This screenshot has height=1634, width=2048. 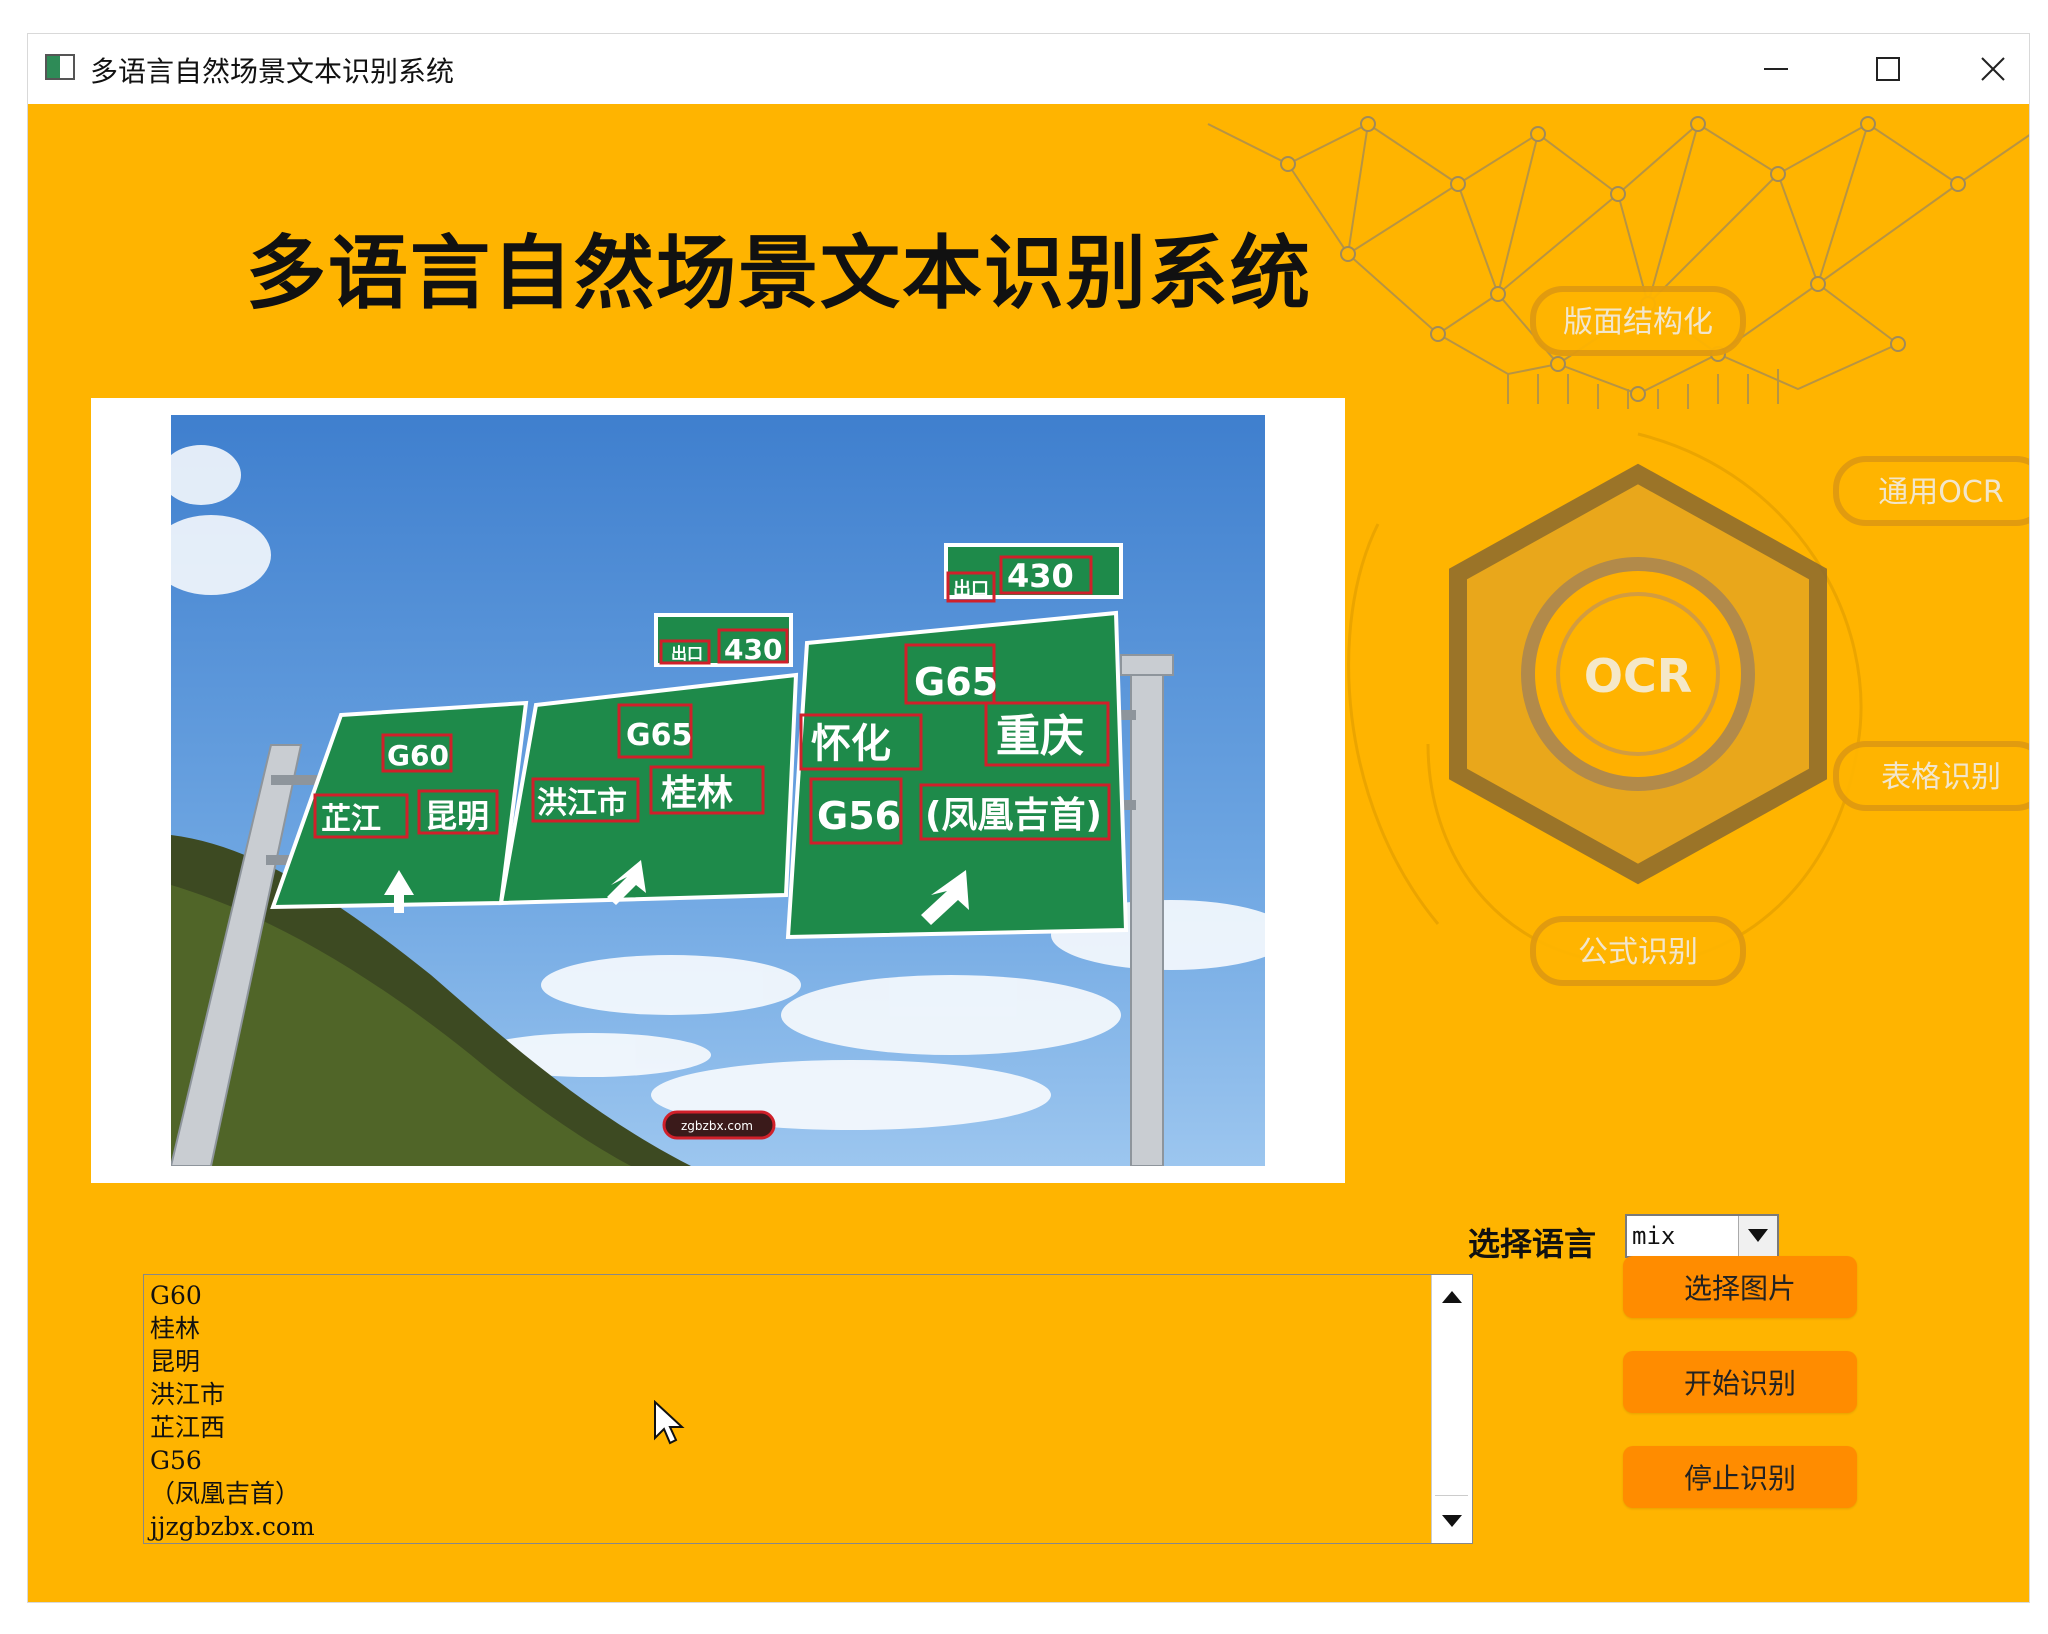 What do you see at coordinates (1040, 576) in the screenshot?
I see `sign-exit-number-2: 430` at bounding box center [1040, 576].